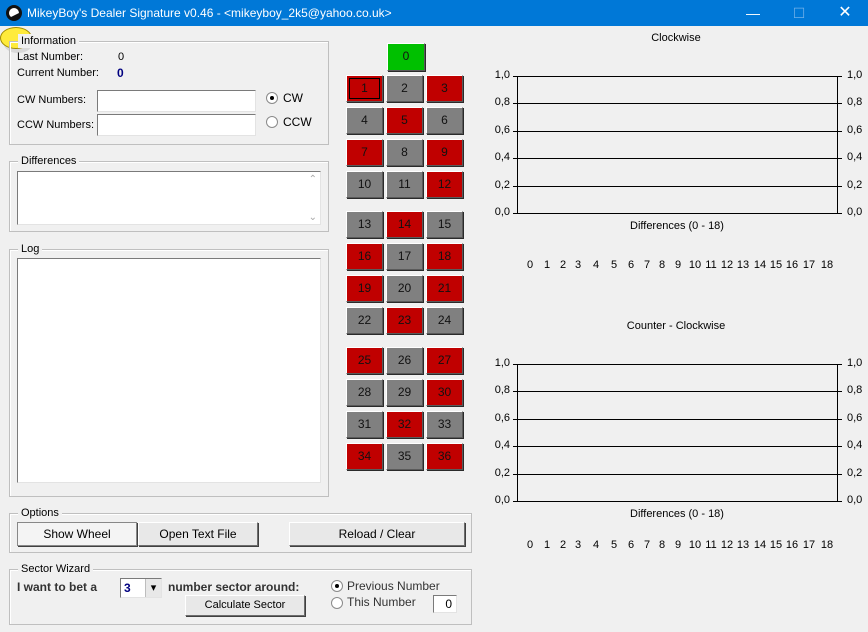 The height and width of the screenshot is (632, 868). Describe the element at coordinates (404, 288) in the screenshot. I see `number-button: 20` at that location.